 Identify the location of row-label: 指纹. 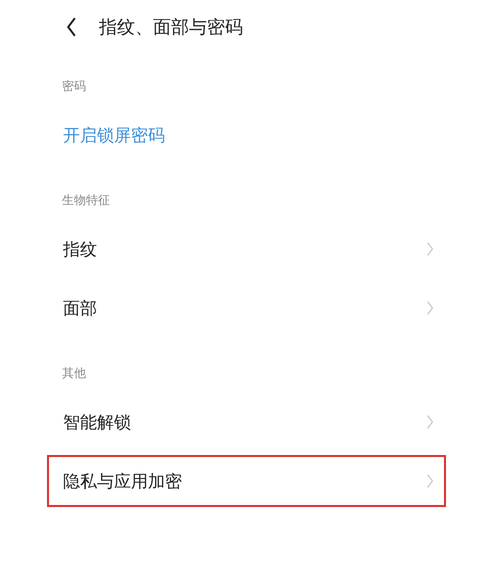
(80, 249).